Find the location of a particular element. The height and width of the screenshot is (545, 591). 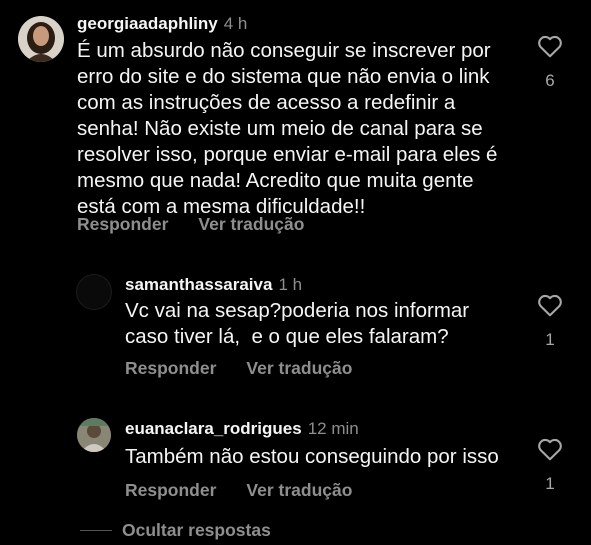

comment-username: georgiaadaphliny 4 h is located at coordinates (162, 24).